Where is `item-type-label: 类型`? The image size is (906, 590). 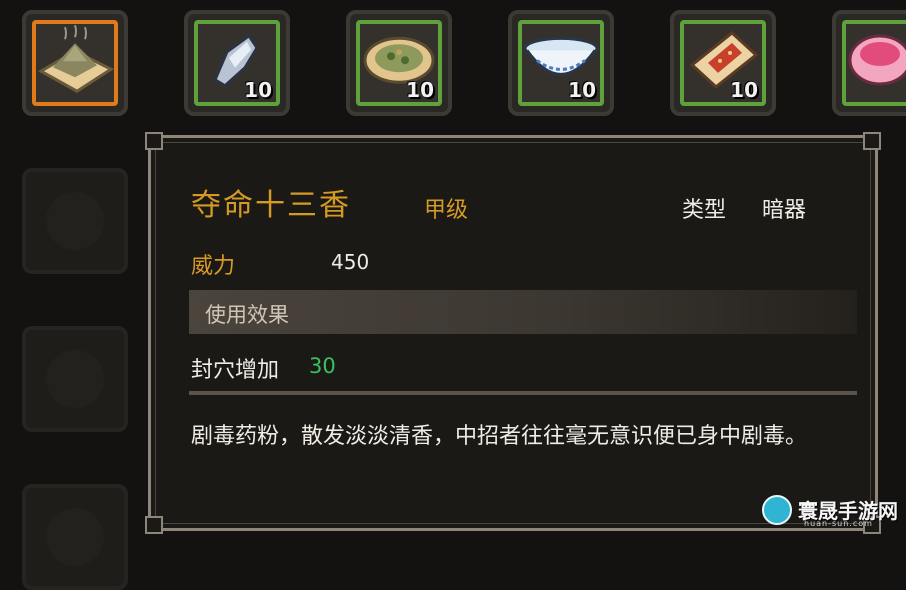 item-type-label: 类型 is located at coordinates (704, 210).